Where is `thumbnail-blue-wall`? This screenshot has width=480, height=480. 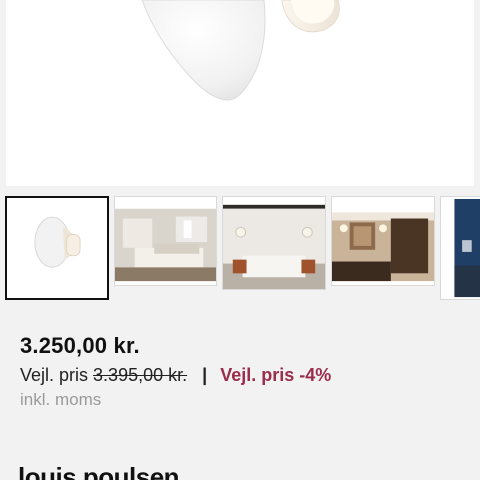 thumbnail-blue-wall is located at coordinates (460, 248).